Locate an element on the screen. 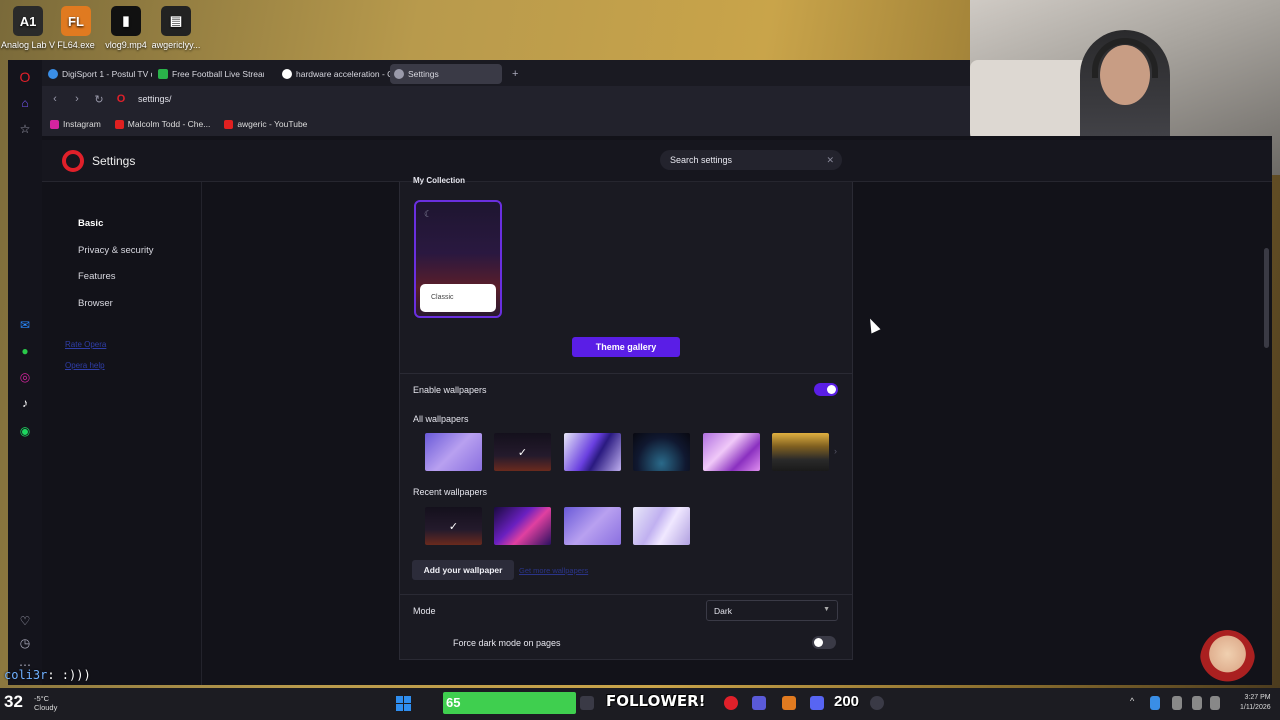 The width and height of the screenshot is (1280, 720). tab-hardware-acceleration: hardware acceleration - G is located at coordinates (334, 74).